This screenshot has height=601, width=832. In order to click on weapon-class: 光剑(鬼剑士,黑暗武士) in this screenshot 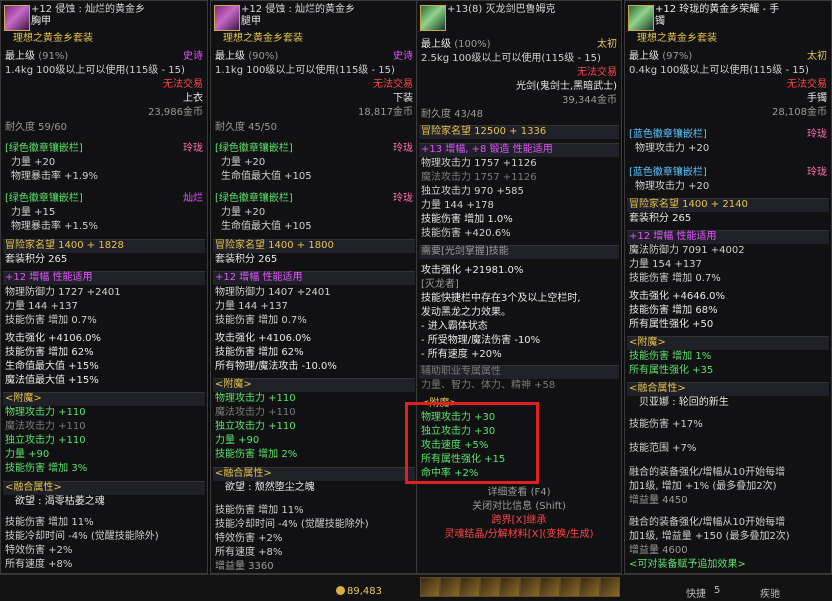, I will do `click(566, 86)`.